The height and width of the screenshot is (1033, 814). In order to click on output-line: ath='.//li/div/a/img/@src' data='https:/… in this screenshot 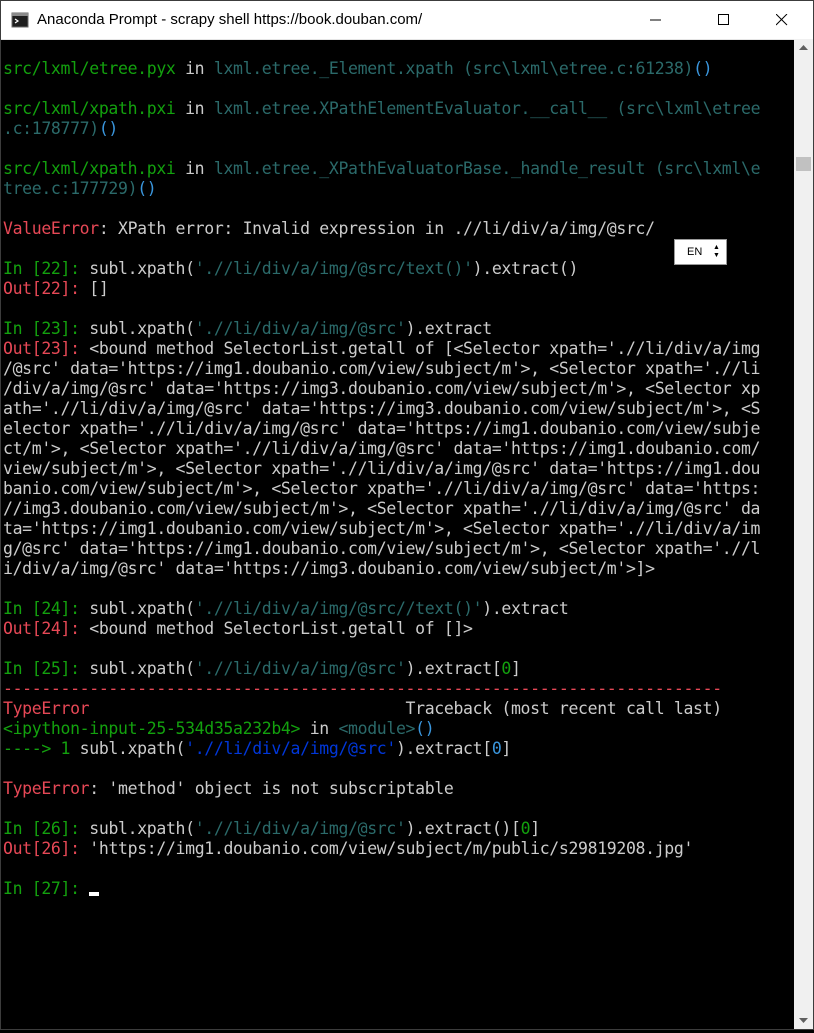, I will do `click(382, 408)`.